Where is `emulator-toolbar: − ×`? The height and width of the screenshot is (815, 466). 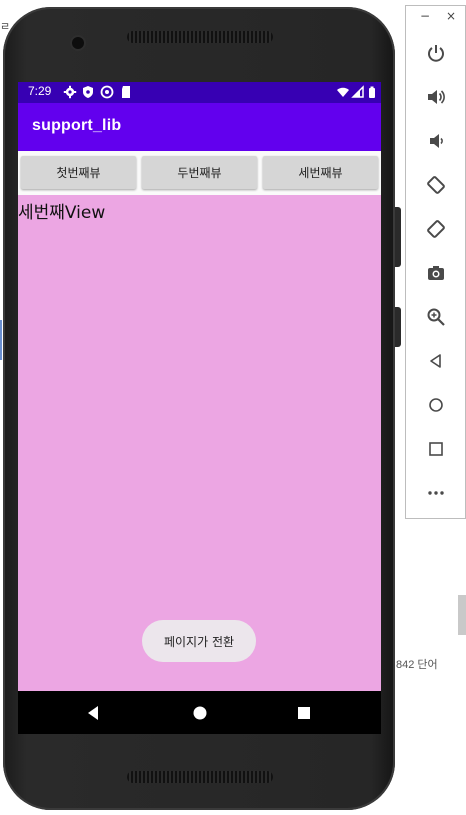 emulator-toolbar: − × is located at coordinates (435, 262).